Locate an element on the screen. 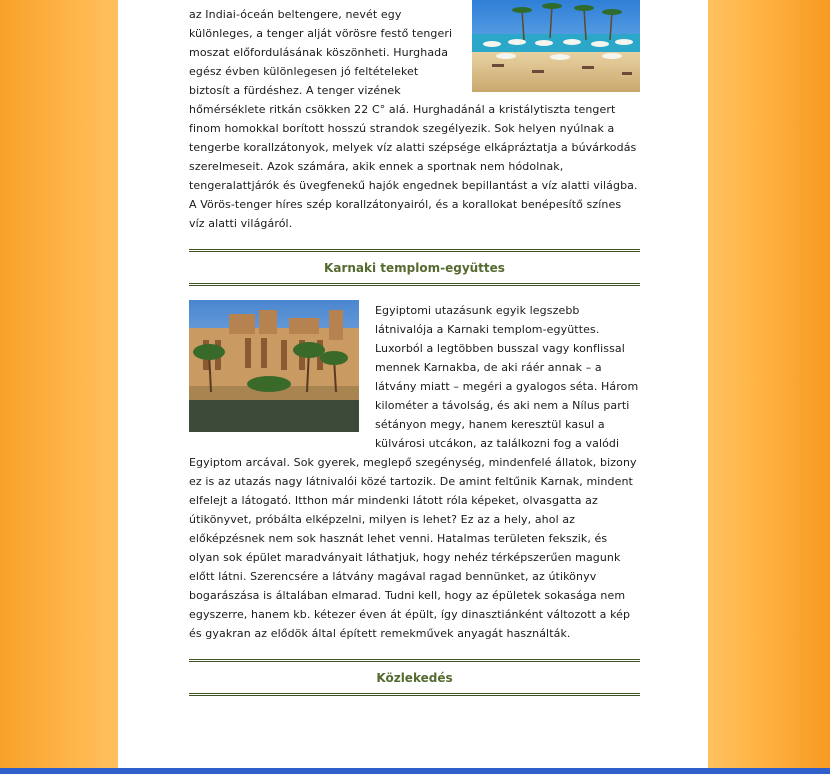 This screenshot has width=830, height=774. right-orange-margin is located at coordinates (769, 387).